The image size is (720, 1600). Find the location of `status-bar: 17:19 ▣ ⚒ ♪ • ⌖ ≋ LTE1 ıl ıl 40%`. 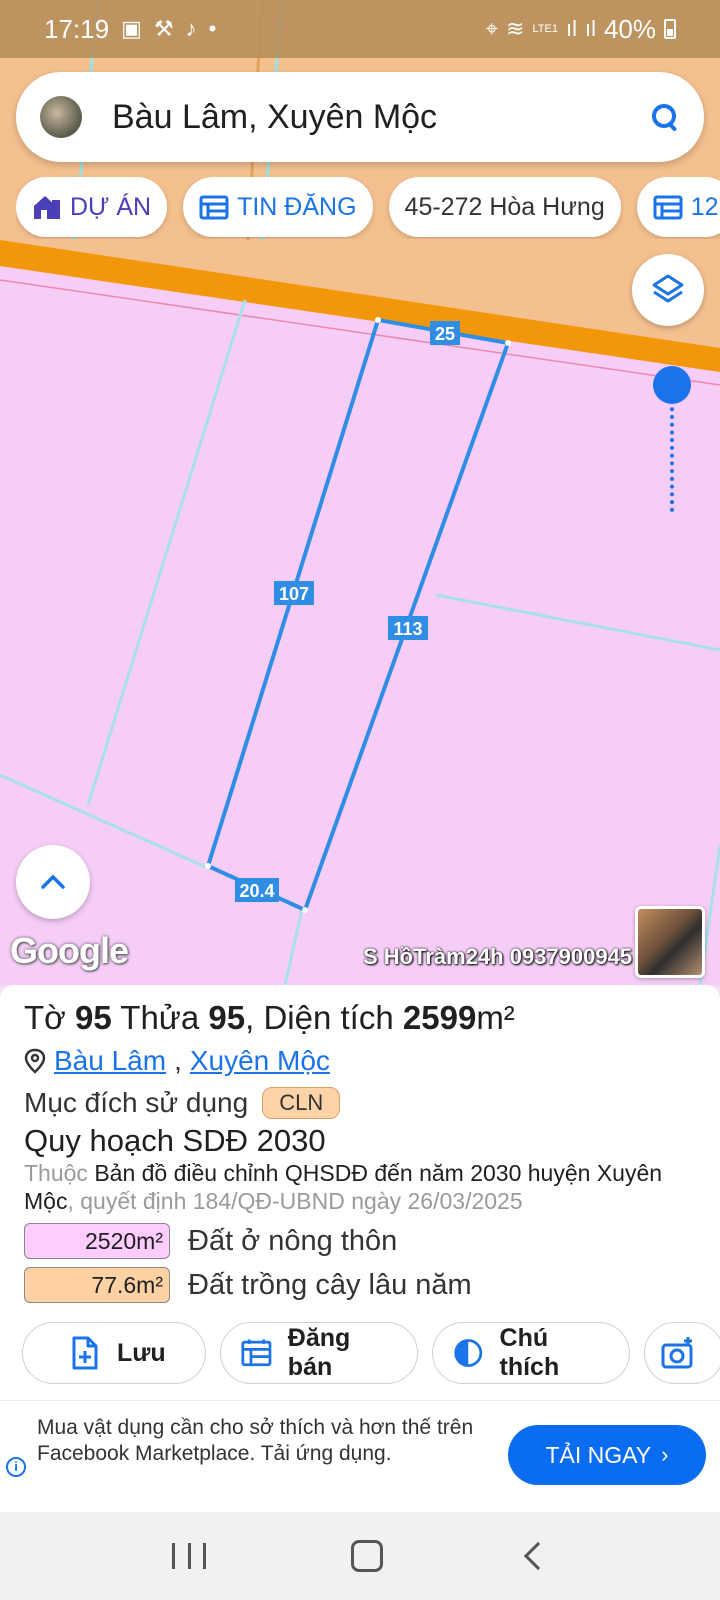

status-bar: 17:19 ▣ ⚒ ♪ • ⌖ ≋ LTE1 ıl ıl 40% is located at coordinates (360, 29).